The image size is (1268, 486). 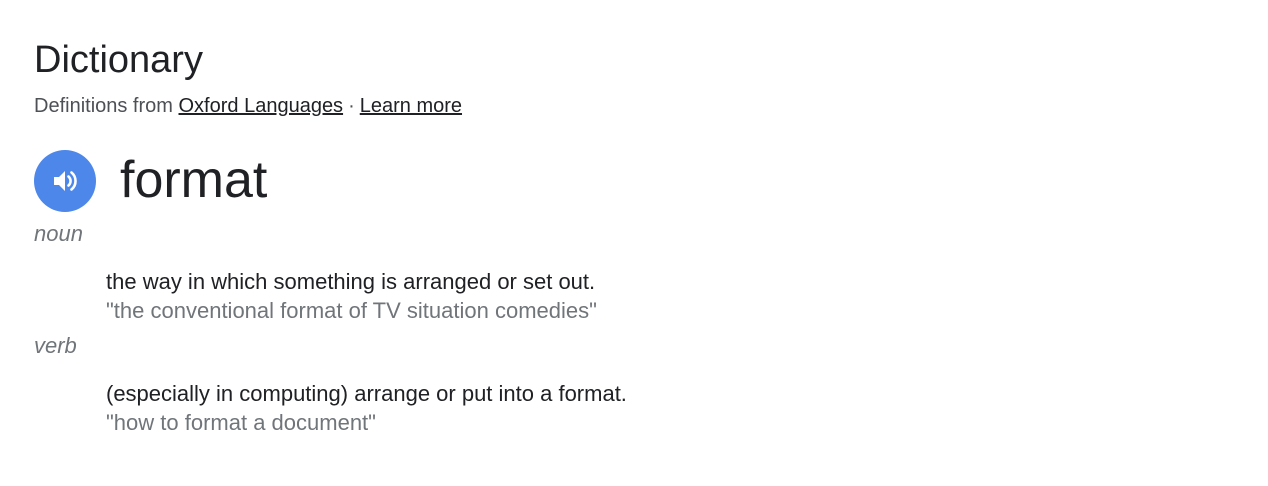 What do you see at coordinates (103, 106) in the screenshot?
I see `source-prefix: Definitions from` at bounding box center [103, 106].